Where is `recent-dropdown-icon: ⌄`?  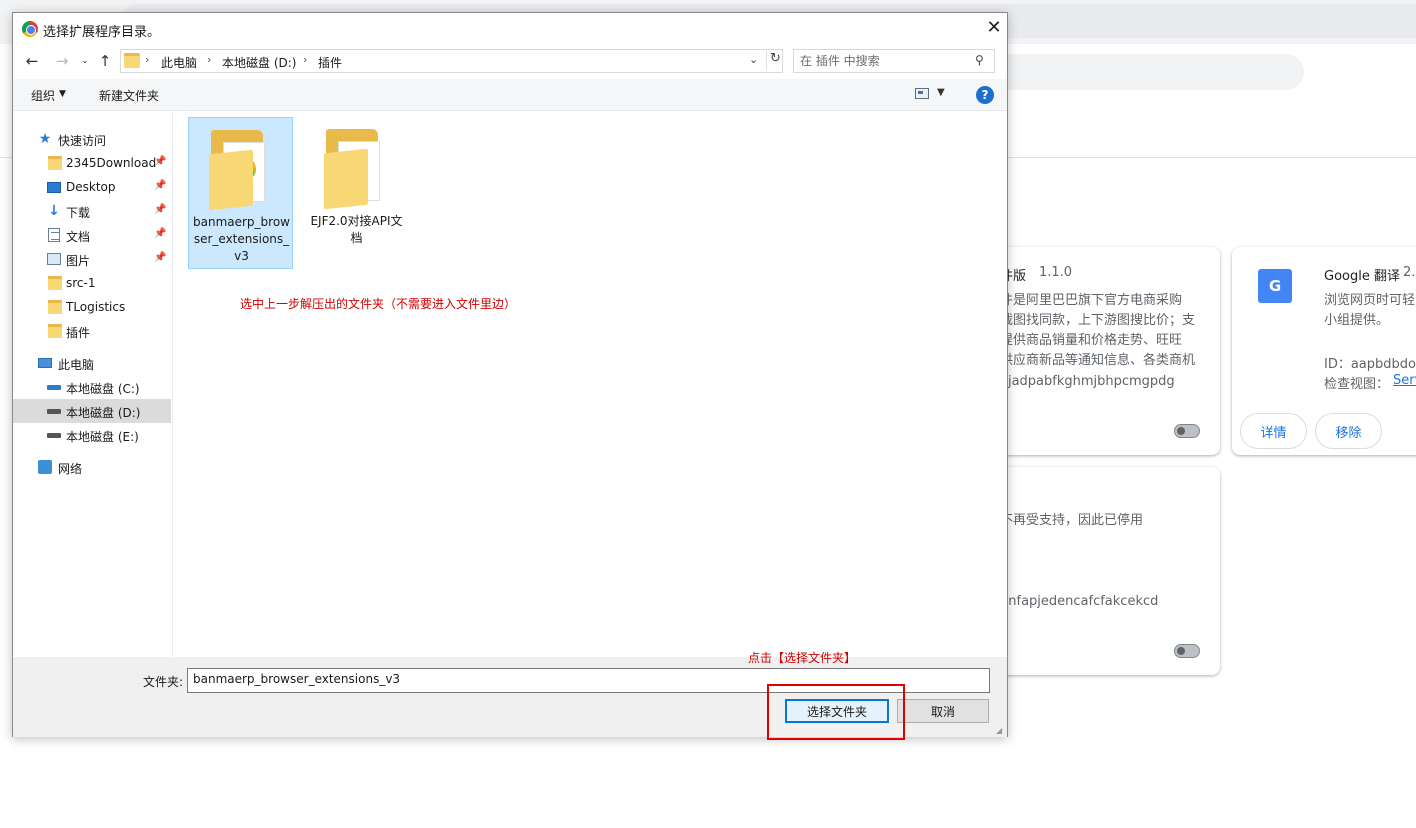
recent-dropdown-icon: ⌄ is located at coordinates (85, 61).